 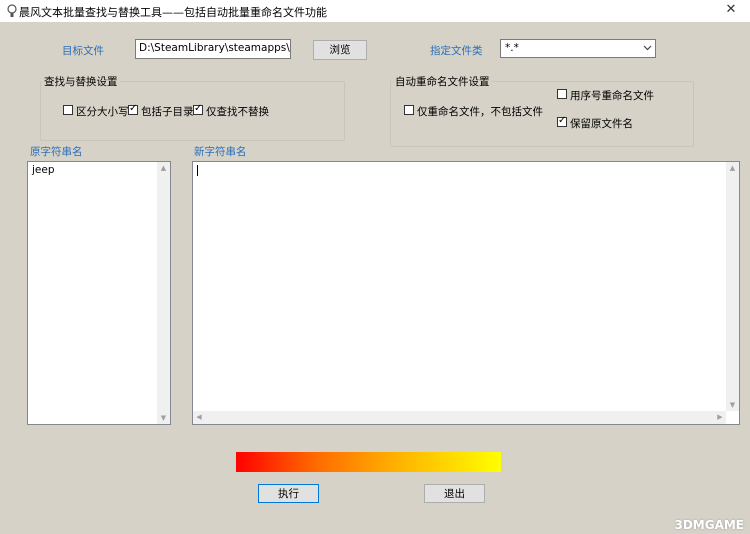 I want to click on original-strings-list: jeep ▲ ▼, so click(x=99, y=293).